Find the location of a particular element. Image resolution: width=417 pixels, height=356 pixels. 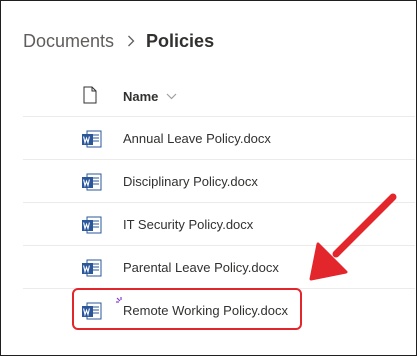

breadcrumb-current-folder: Policies is located at coordinates (180, 40).